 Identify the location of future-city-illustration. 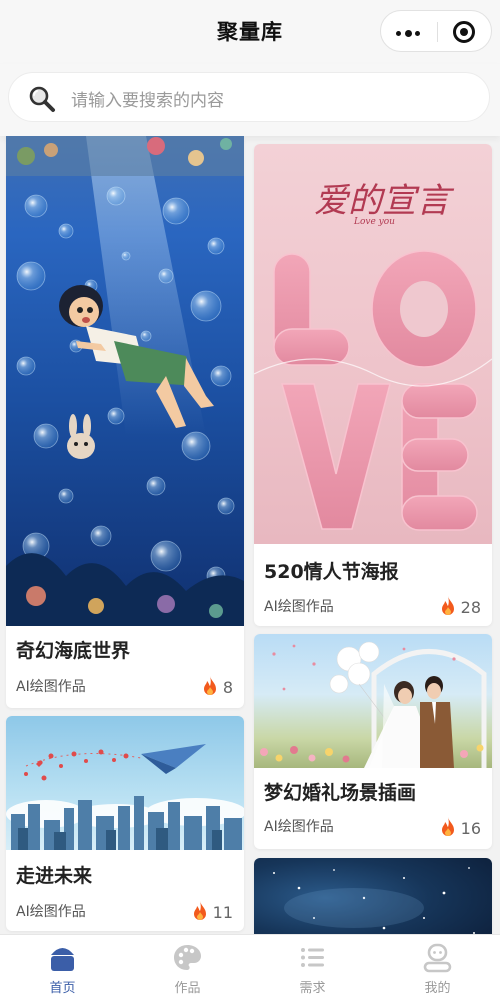
(125, 797).